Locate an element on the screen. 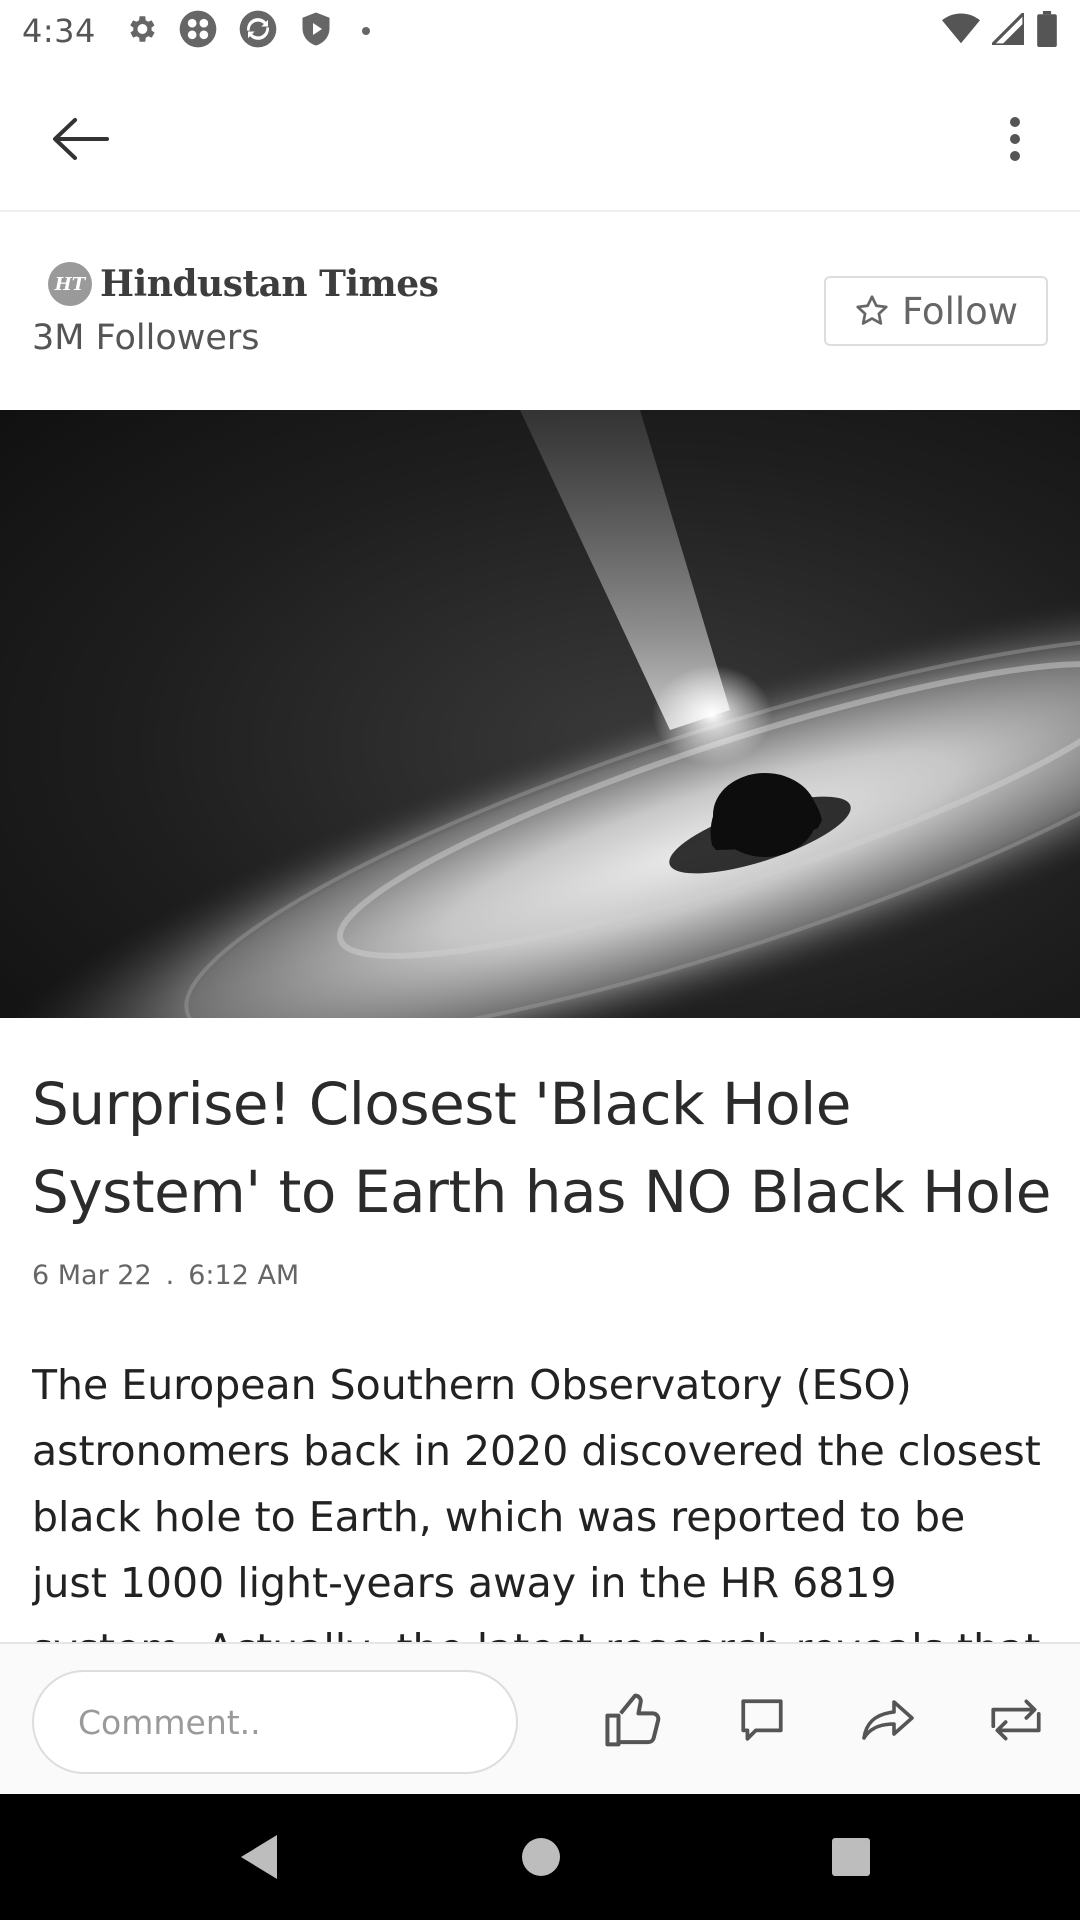  more-vert-icon is located at coordinates (1015, 139).